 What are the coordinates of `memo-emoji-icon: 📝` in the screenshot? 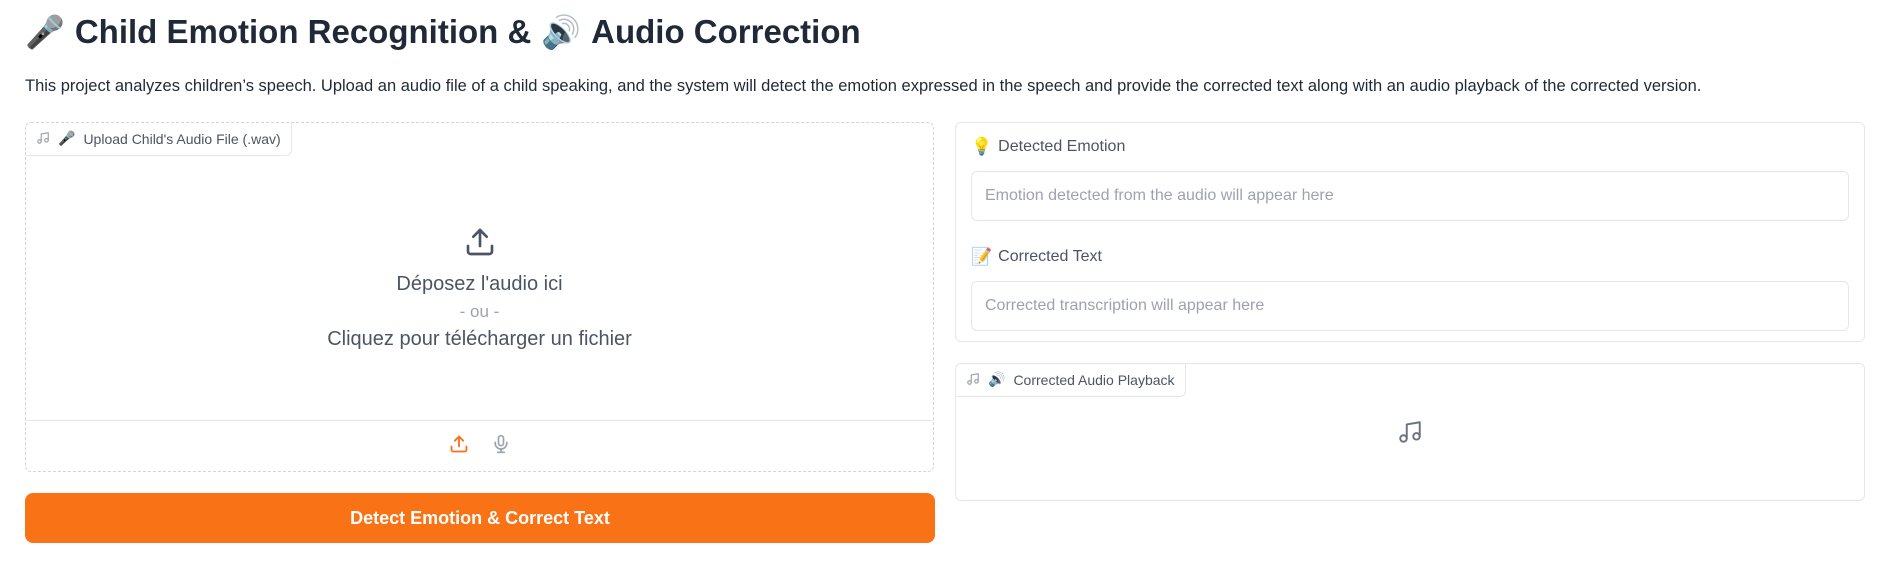 It's located at (982, 257).